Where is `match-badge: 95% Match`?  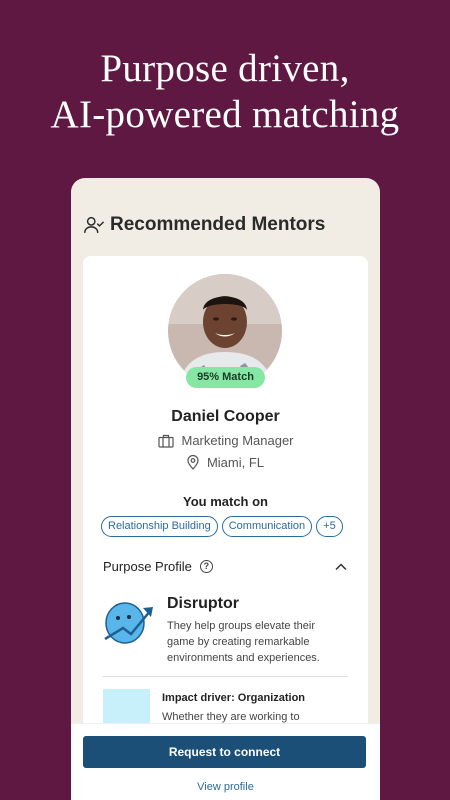 match-badge: 95% Match is located at coordinates (225, 377).